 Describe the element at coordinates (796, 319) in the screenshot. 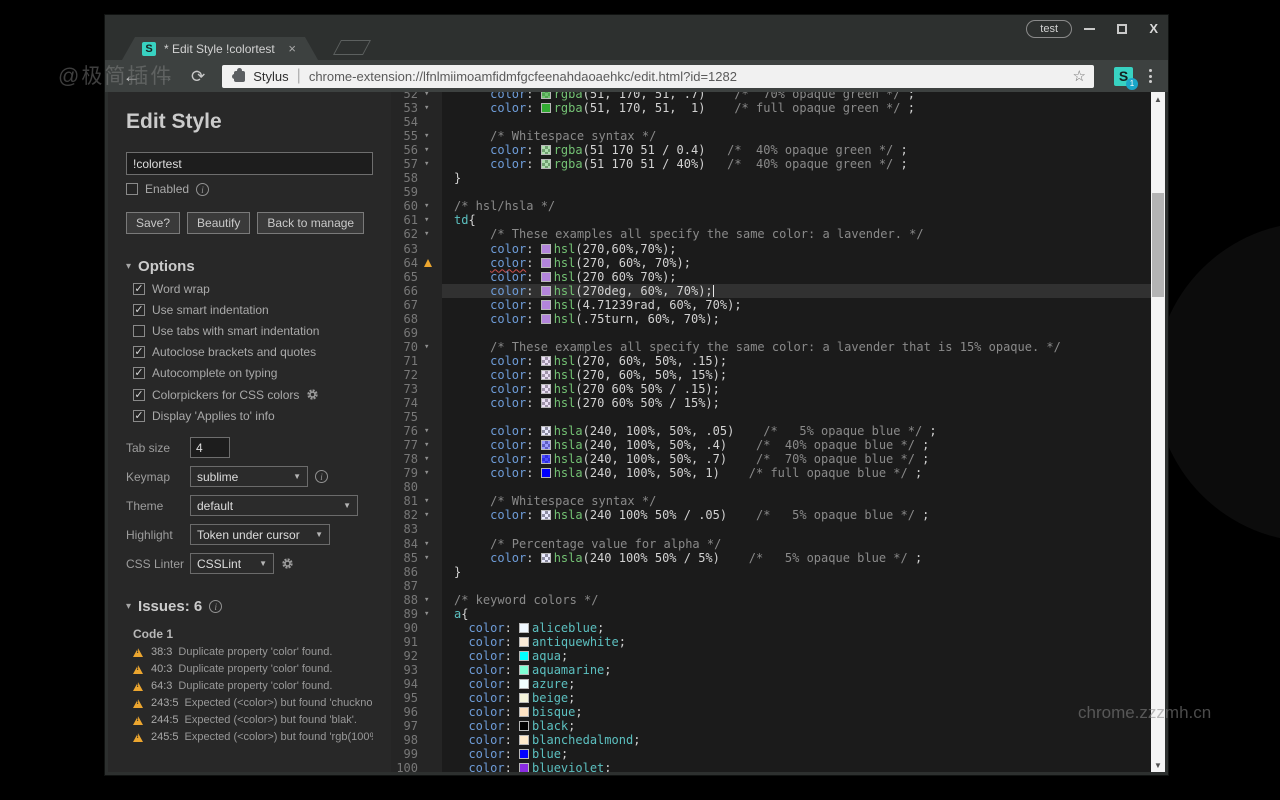

I see `code-text: color: hsl(.75turn, 60%, 70%);` at that location.